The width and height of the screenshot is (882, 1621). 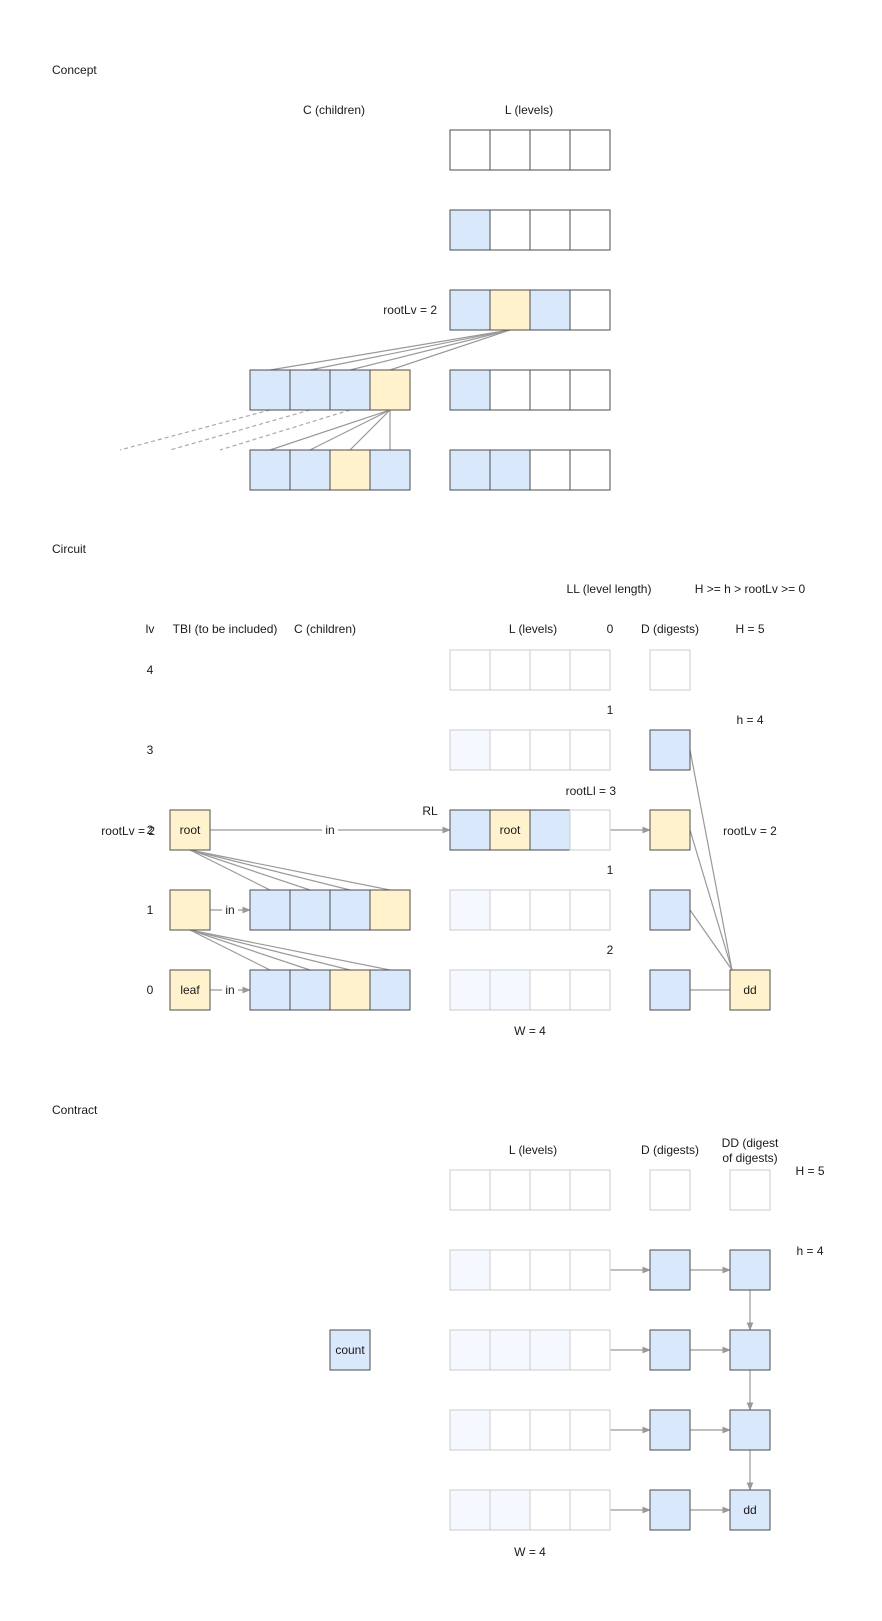 What do you see at coordinates (410, 310) in the screenshot?
I see `concept-rootlv-label: rootLv = 2` at bounding box center [410, 310].